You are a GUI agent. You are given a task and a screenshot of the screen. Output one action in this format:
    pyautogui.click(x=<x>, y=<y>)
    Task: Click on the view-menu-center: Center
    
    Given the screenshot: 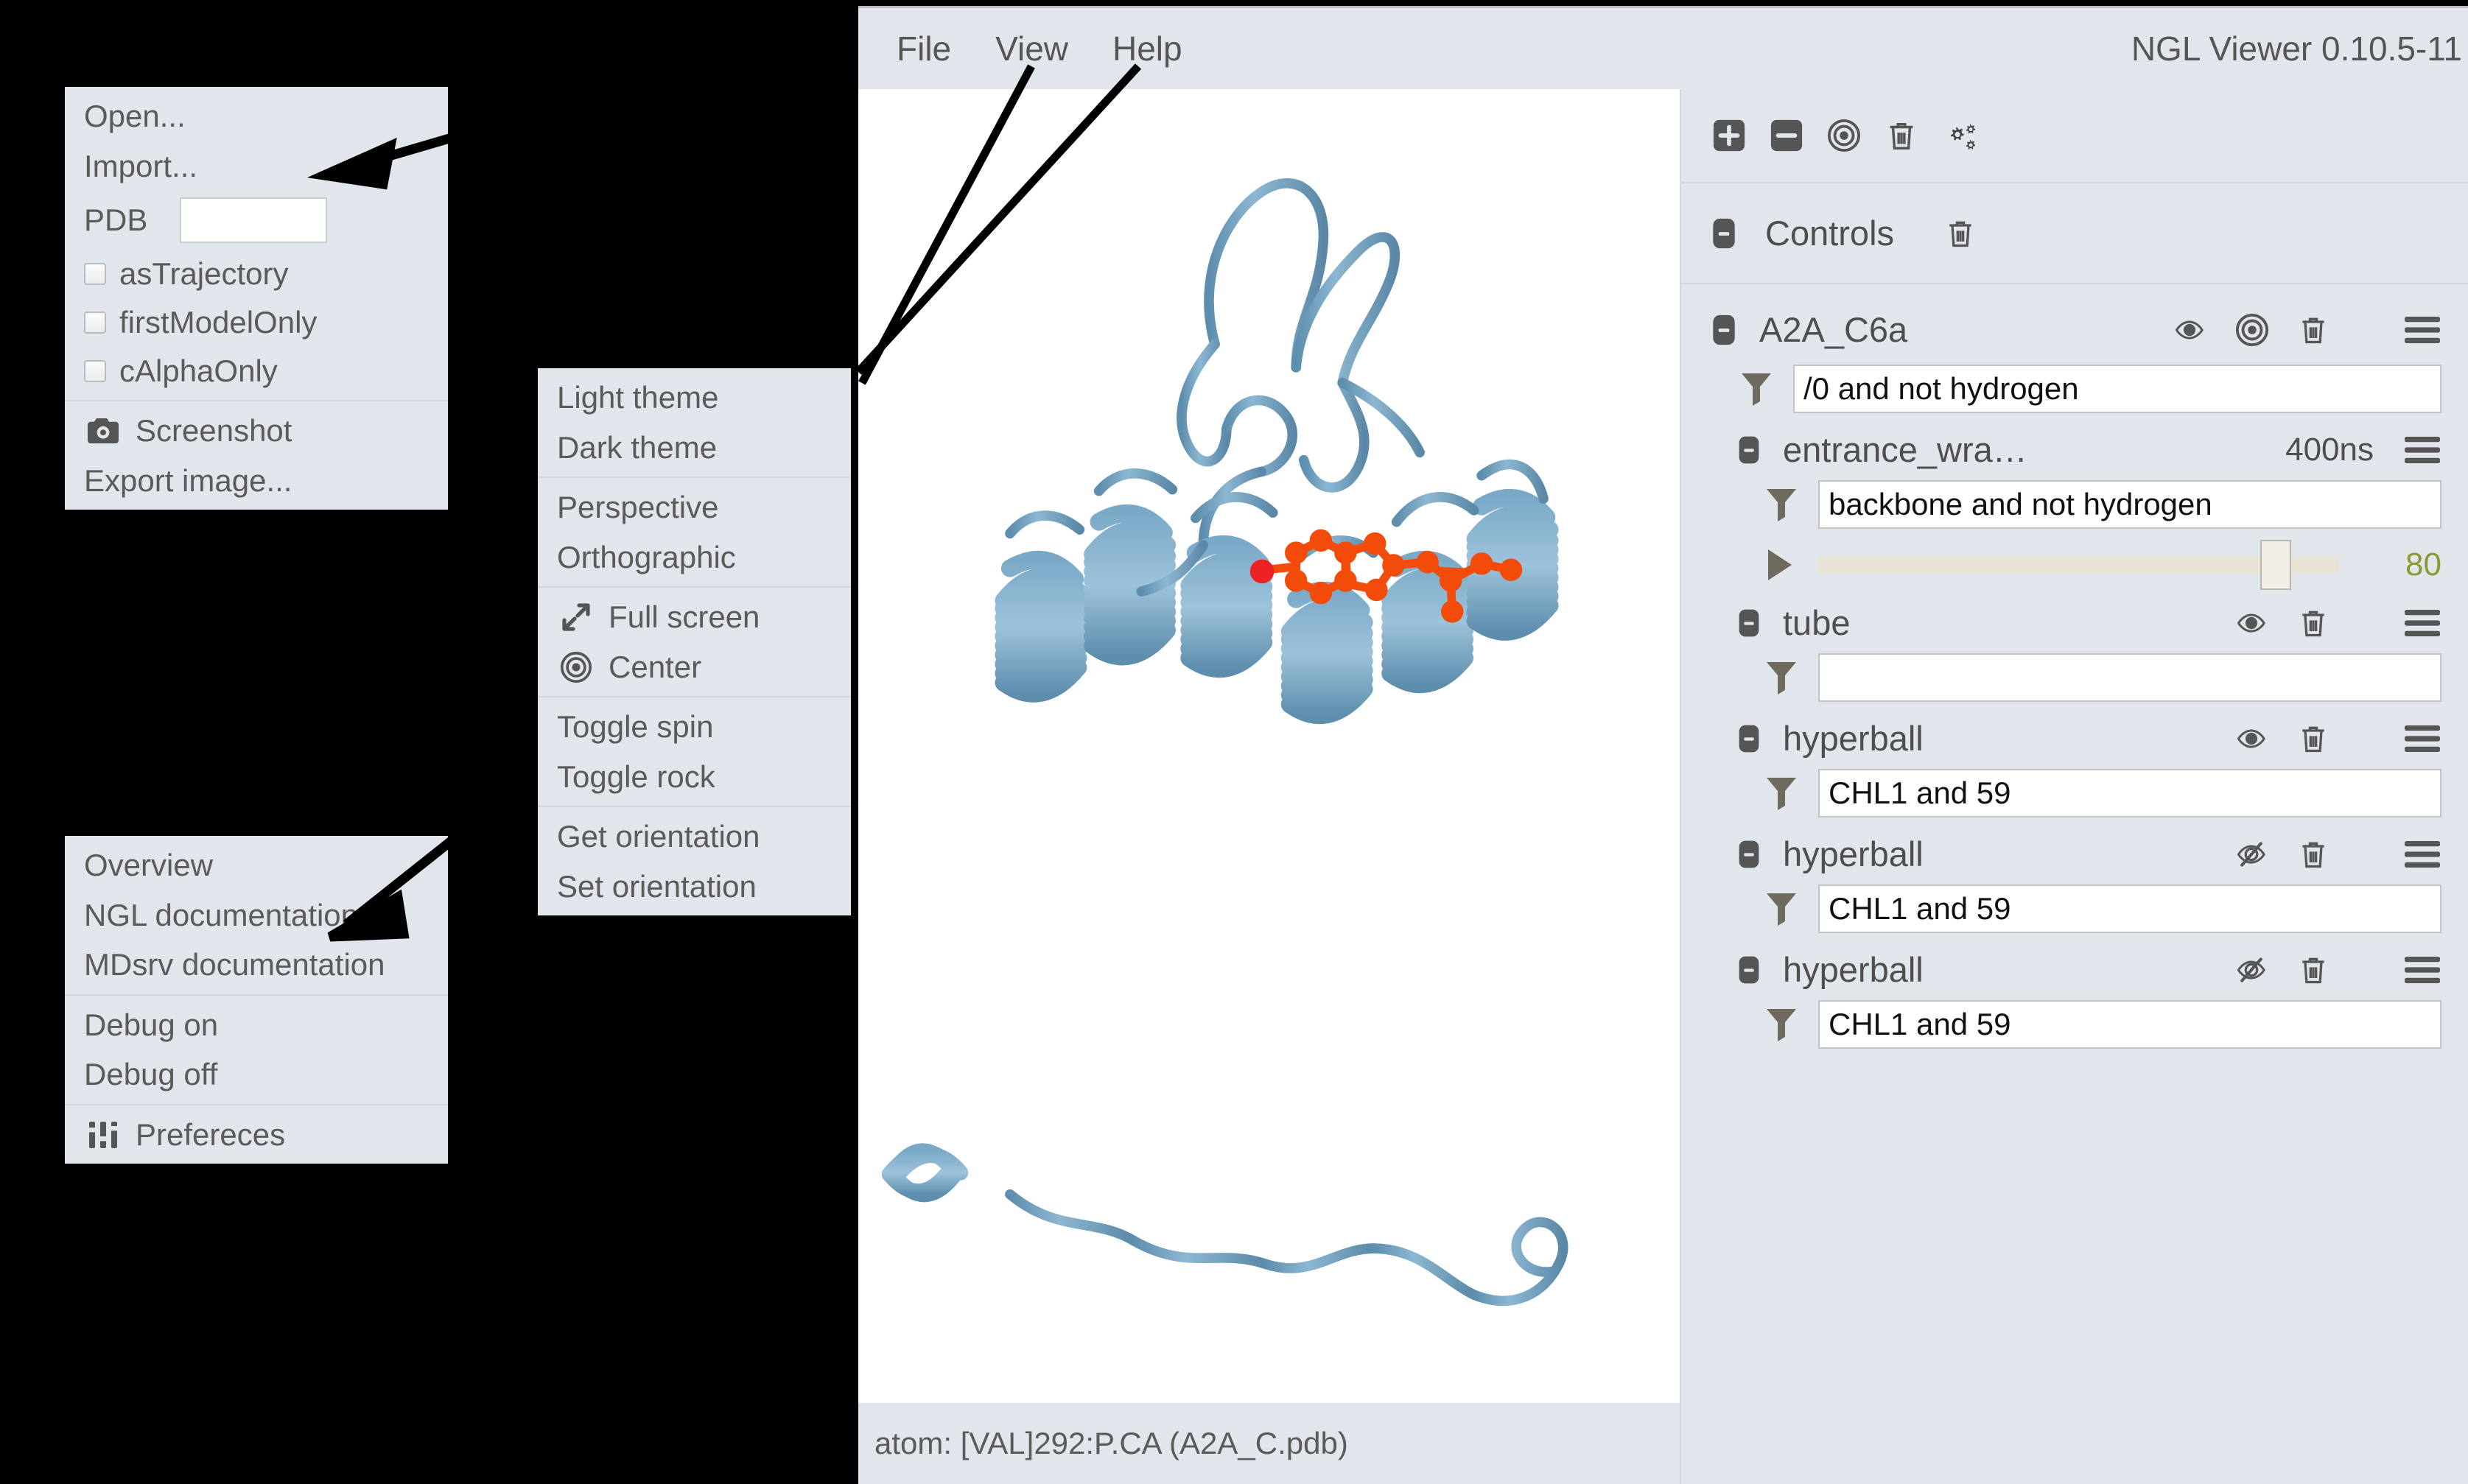 What is the action you would take?
    pyautogui.click(x=694, y=667)
    